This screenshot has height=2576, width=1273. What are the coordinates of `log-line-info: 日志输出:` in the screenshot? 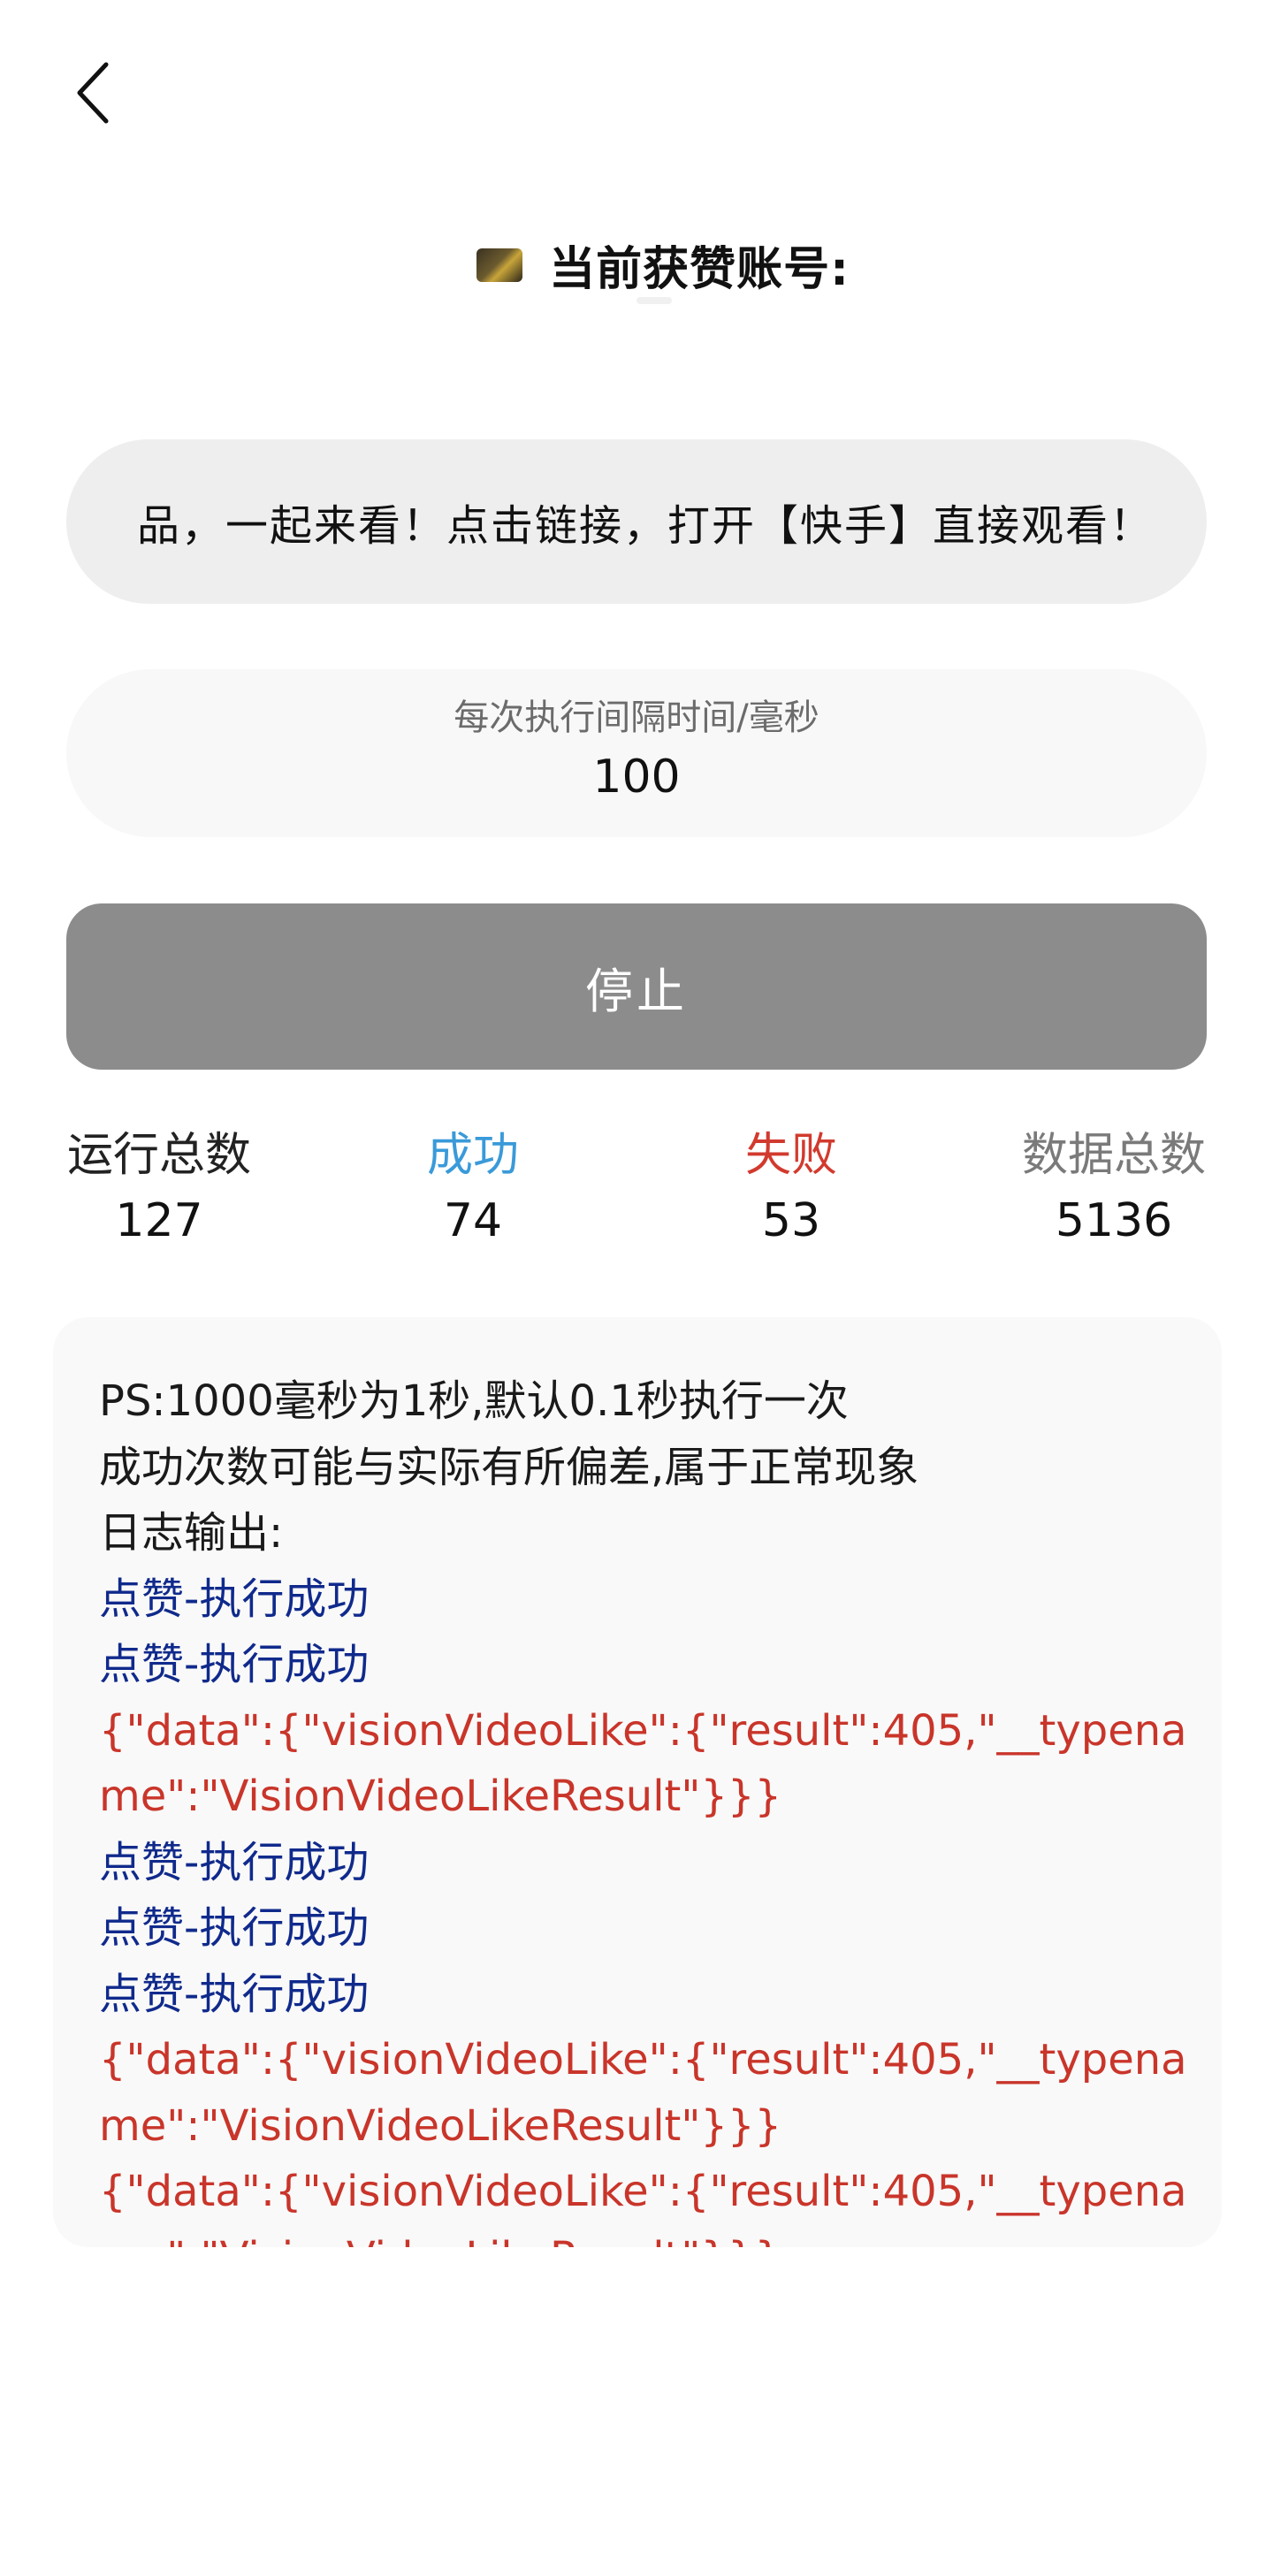 It's located at (191, 1533).